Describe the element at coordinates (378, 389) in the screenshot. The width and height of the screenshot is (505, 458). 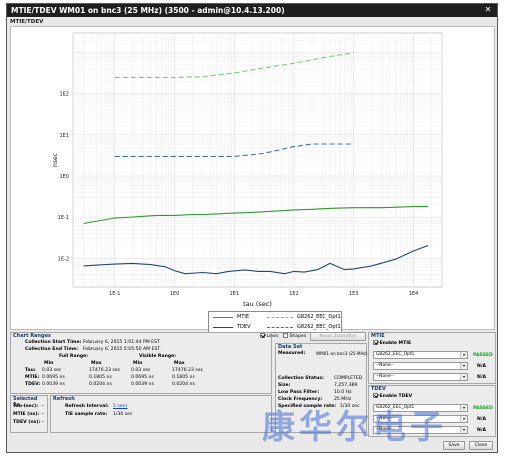
I see `tdev-panel-title: TDEV` at that location.